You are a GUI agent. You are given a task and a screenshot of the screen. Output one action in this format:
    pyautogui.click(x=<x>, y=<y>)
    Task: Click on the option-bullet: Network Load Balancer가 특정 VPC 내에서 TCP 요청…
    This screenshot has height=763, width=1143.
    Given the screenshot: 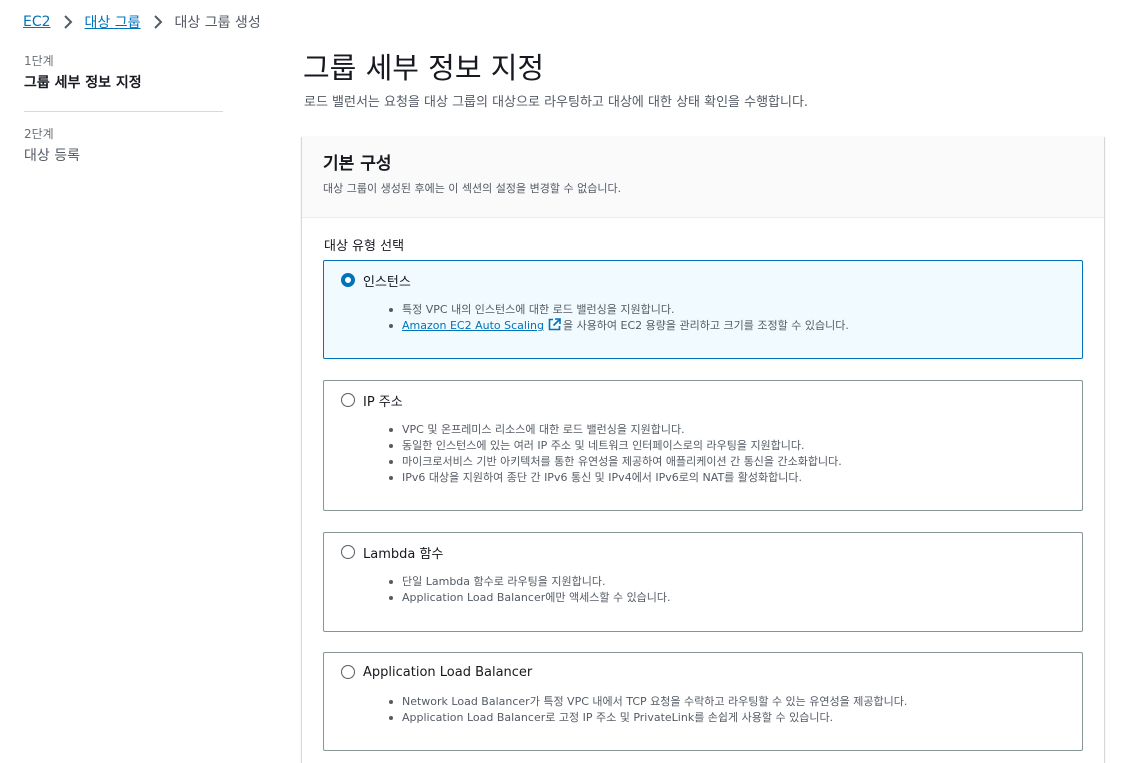 What is the action you would take?
    pyautogui.click(x=727, y=702)
    